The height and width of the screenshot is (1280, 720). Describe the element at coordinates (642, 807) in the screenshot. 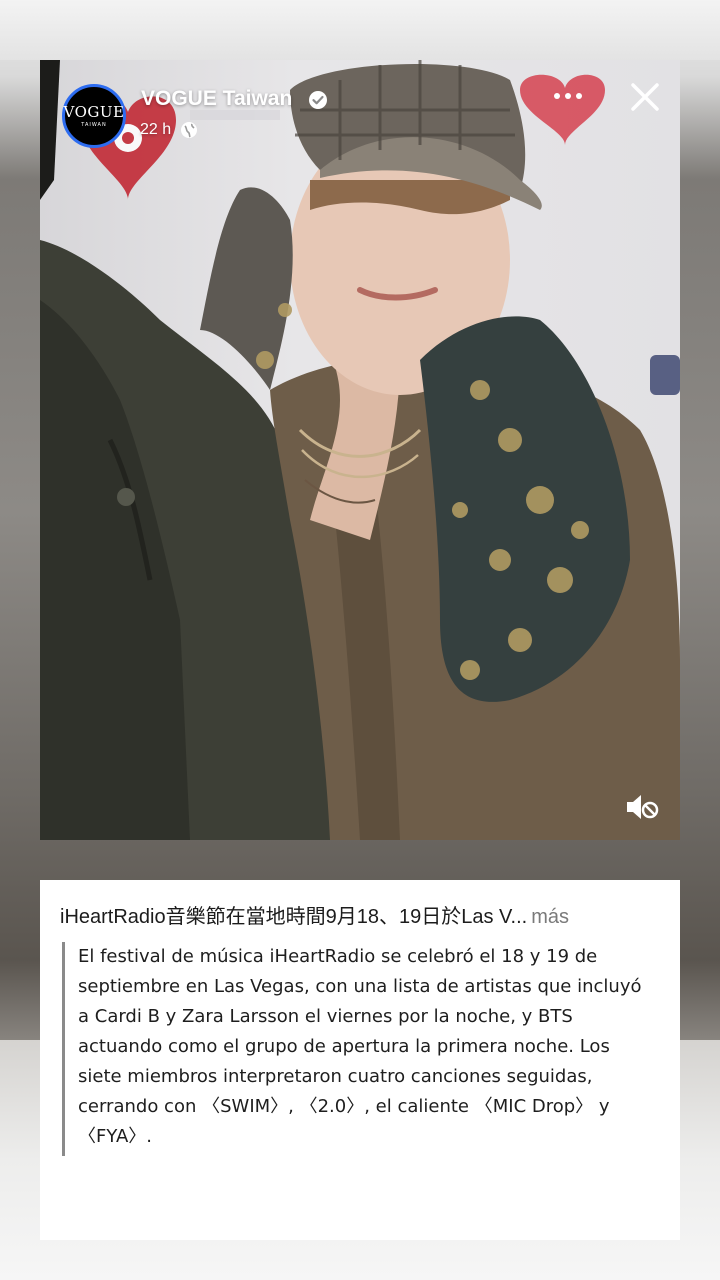

I see `speaker-muted-icon` at that location.